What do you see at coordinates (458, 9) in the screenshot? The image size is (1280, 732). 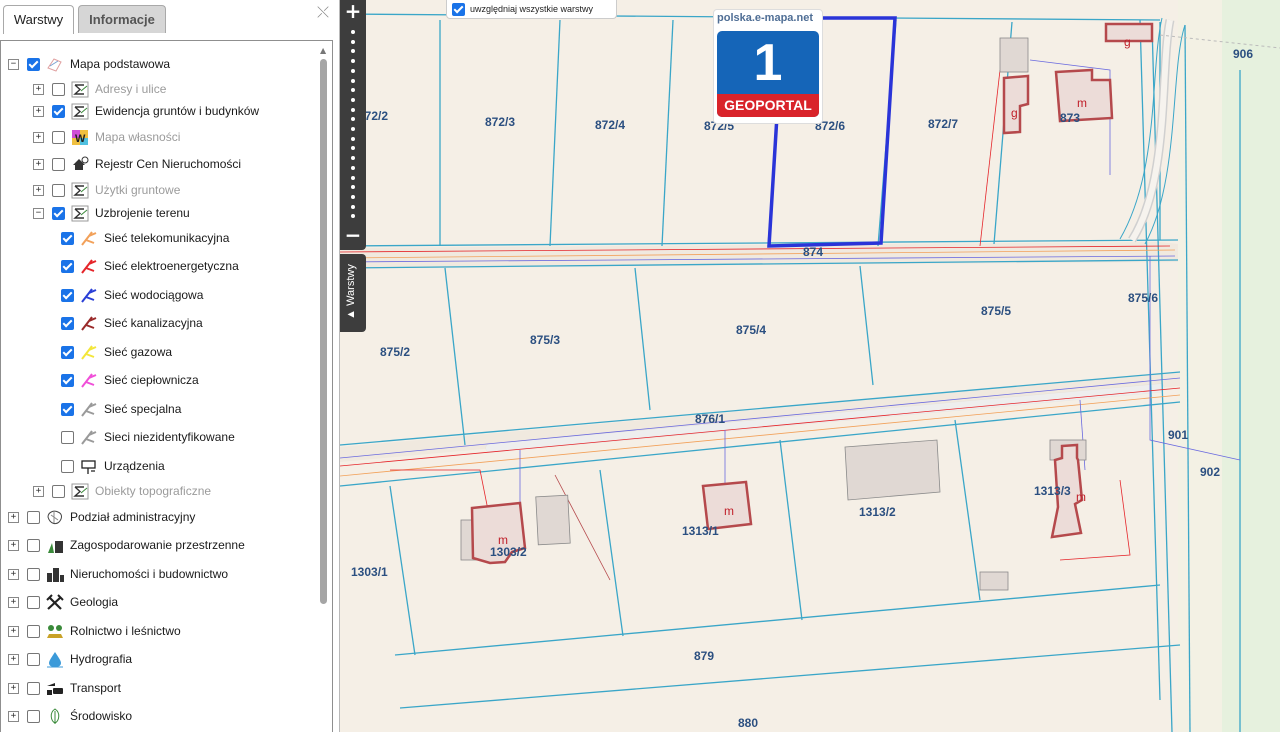 I see `all-layers-checkbox` at bounding box center [458, 9].